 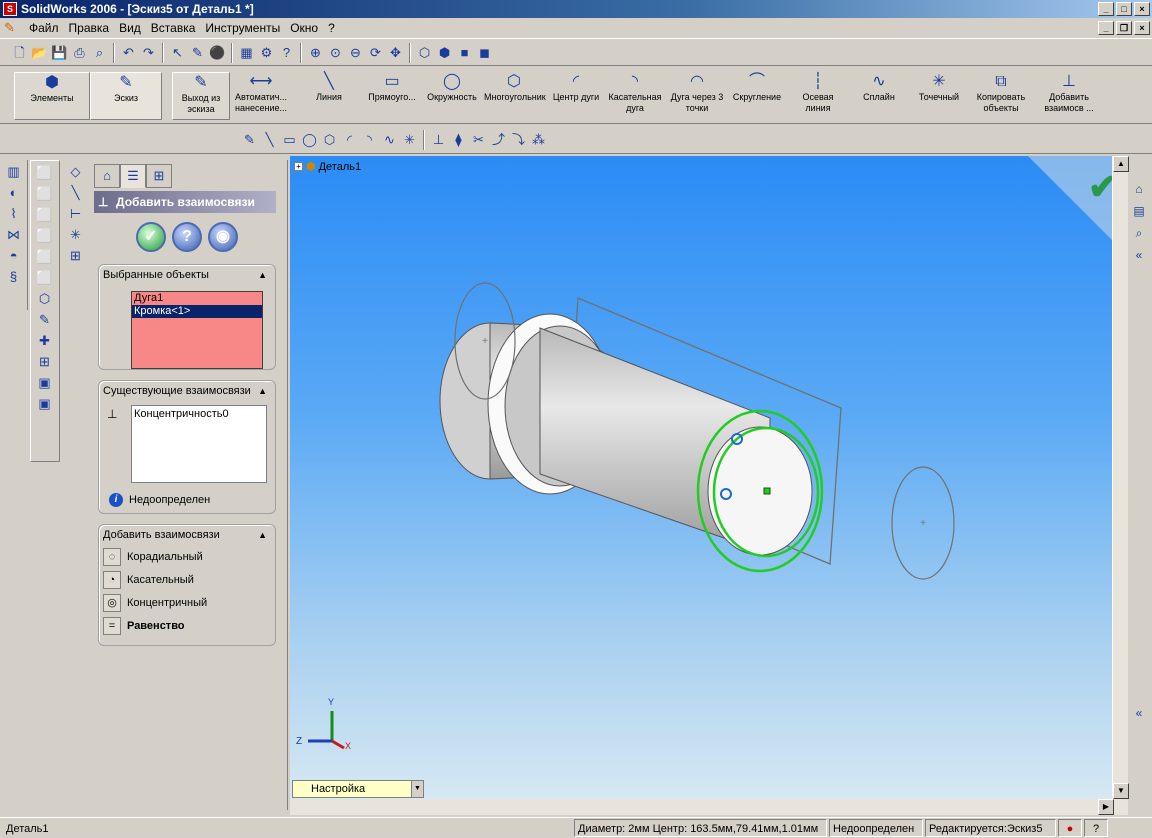 What do you see at coordinates (99, 52) in the screenshot?
I see `print-preview-icon: ⌕` at bounding box center [99, 52].